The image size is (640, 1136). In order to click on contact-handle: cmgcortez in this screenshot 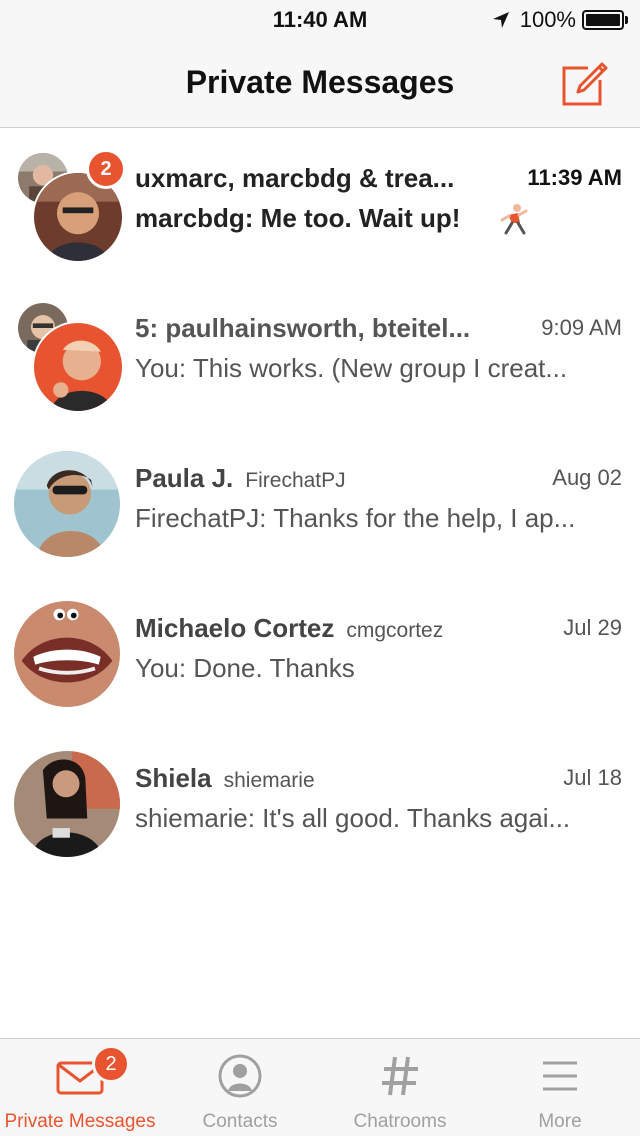, I will do `click(395, 630)`.